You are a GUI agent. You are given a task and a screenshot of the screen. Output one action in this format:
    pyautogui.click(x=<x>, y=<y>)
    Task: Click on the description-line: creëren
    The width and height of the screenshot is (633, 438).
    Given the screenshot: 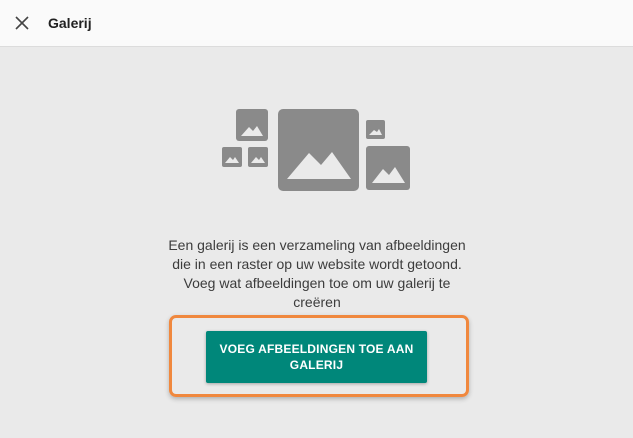 What is the action you would take?
    pyautogui.click(x=317, y=302)
    